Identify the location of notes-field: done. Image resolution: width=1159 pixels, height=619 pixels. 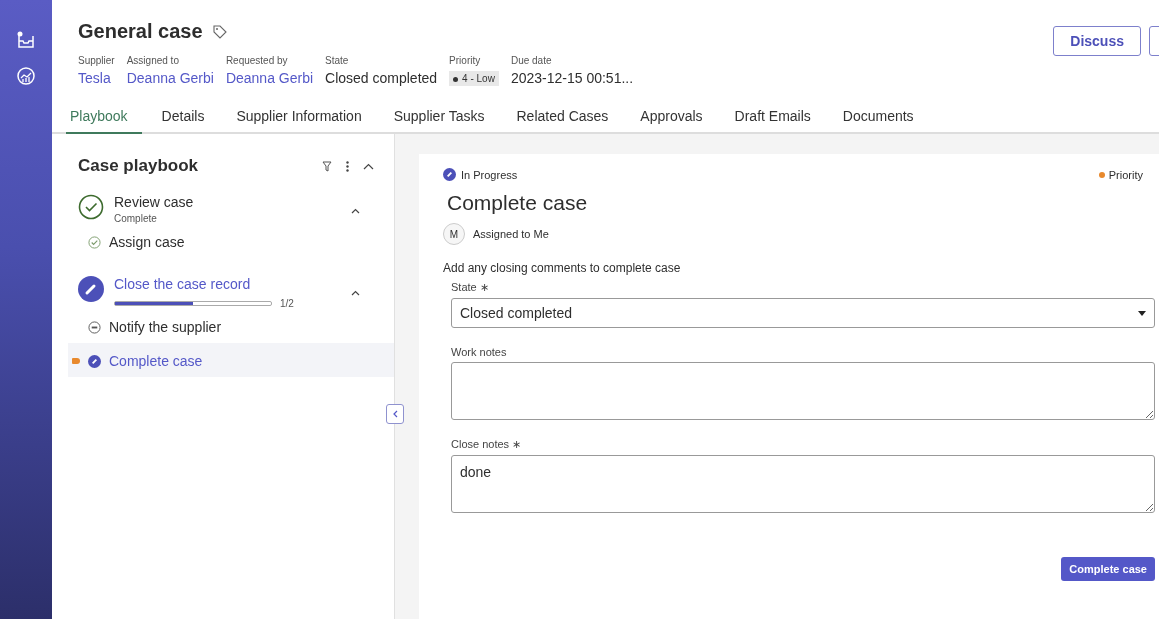
(803, 484).